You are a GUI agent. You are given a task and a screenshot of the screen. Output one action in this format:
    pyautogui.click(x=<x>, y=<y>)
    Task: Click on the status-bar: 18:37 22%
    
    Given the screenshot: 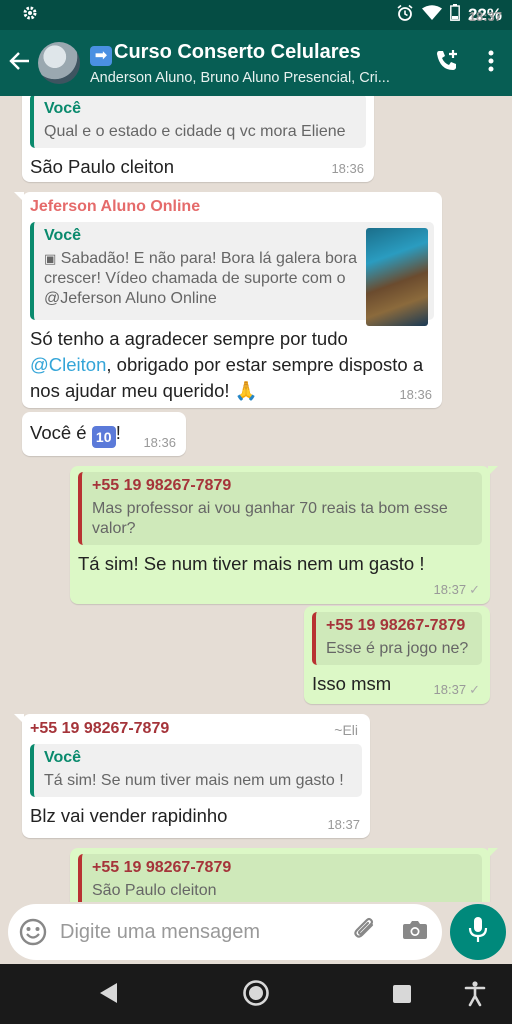 What is the action you would take?
    pyautogui.click(x=256, y=15)
    